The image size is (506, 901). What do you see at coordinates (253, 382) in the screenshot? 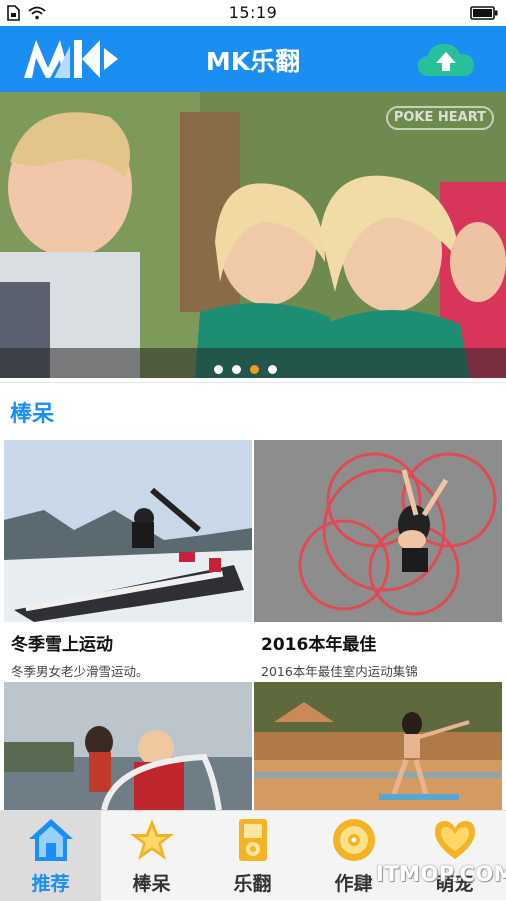
I see `divider` at bounding box center [253, 382].